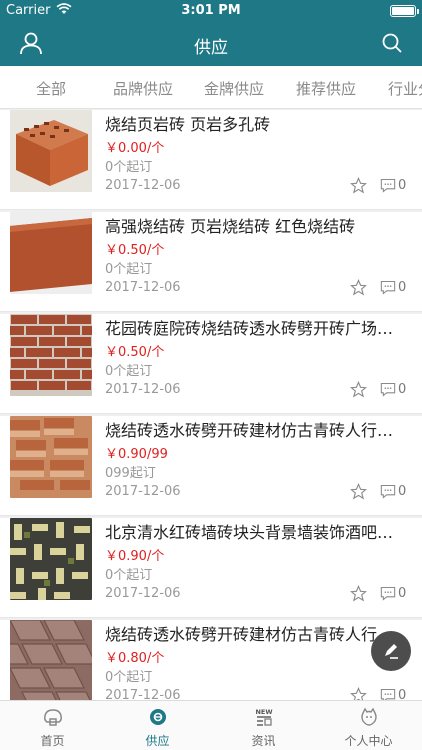  Describe the element at coordinates (52, 741) in the screenshot. I see `tab-home-label: 首页` at that location.